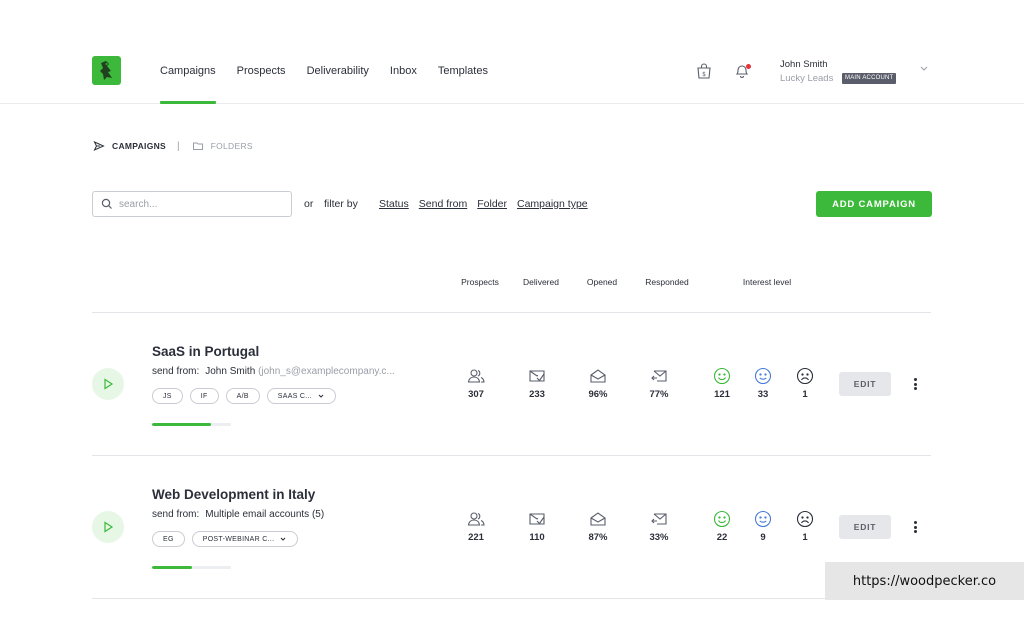  I want to click on prospects-count: 221, so click(476, 537).